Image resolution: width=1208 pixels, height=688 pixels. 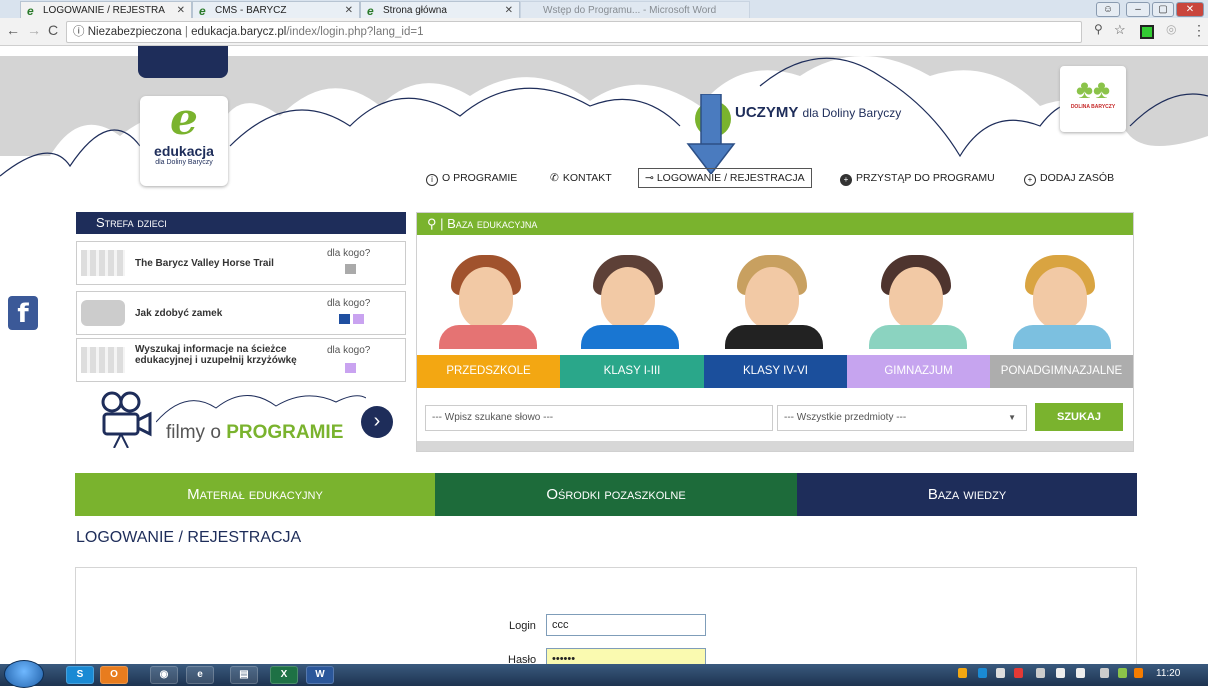 I want to click on minimize-button: –, so click(x=1138, y=9).